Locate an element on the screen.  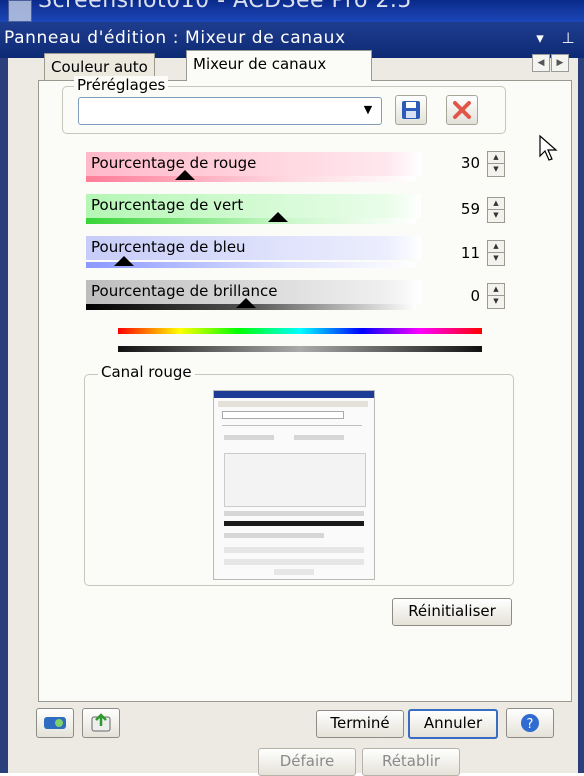
green-slider-track is located at coordinates (251, 221).